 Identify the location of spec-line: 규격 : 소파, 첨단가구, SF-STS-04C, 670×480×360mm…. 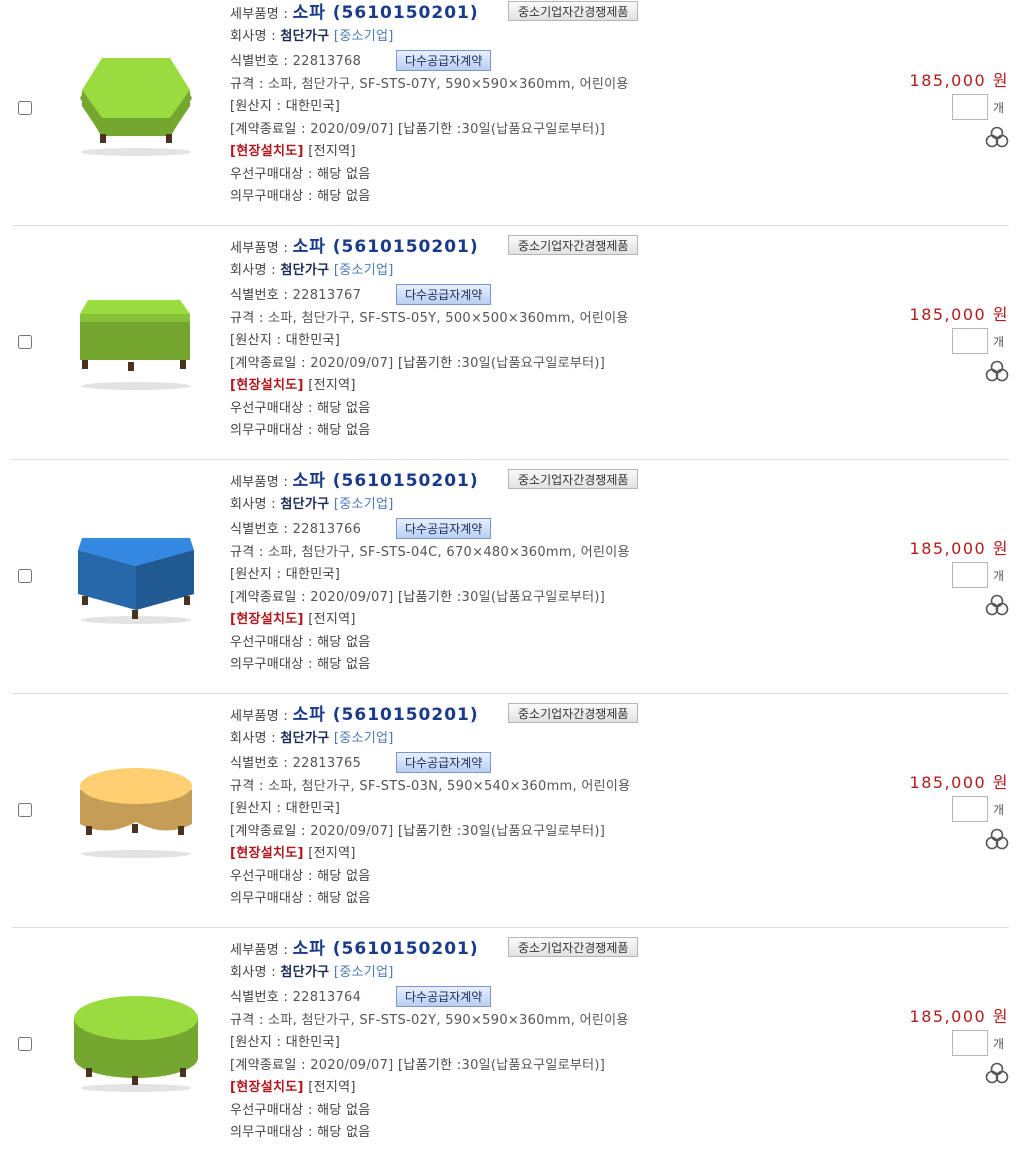
(430, 553).